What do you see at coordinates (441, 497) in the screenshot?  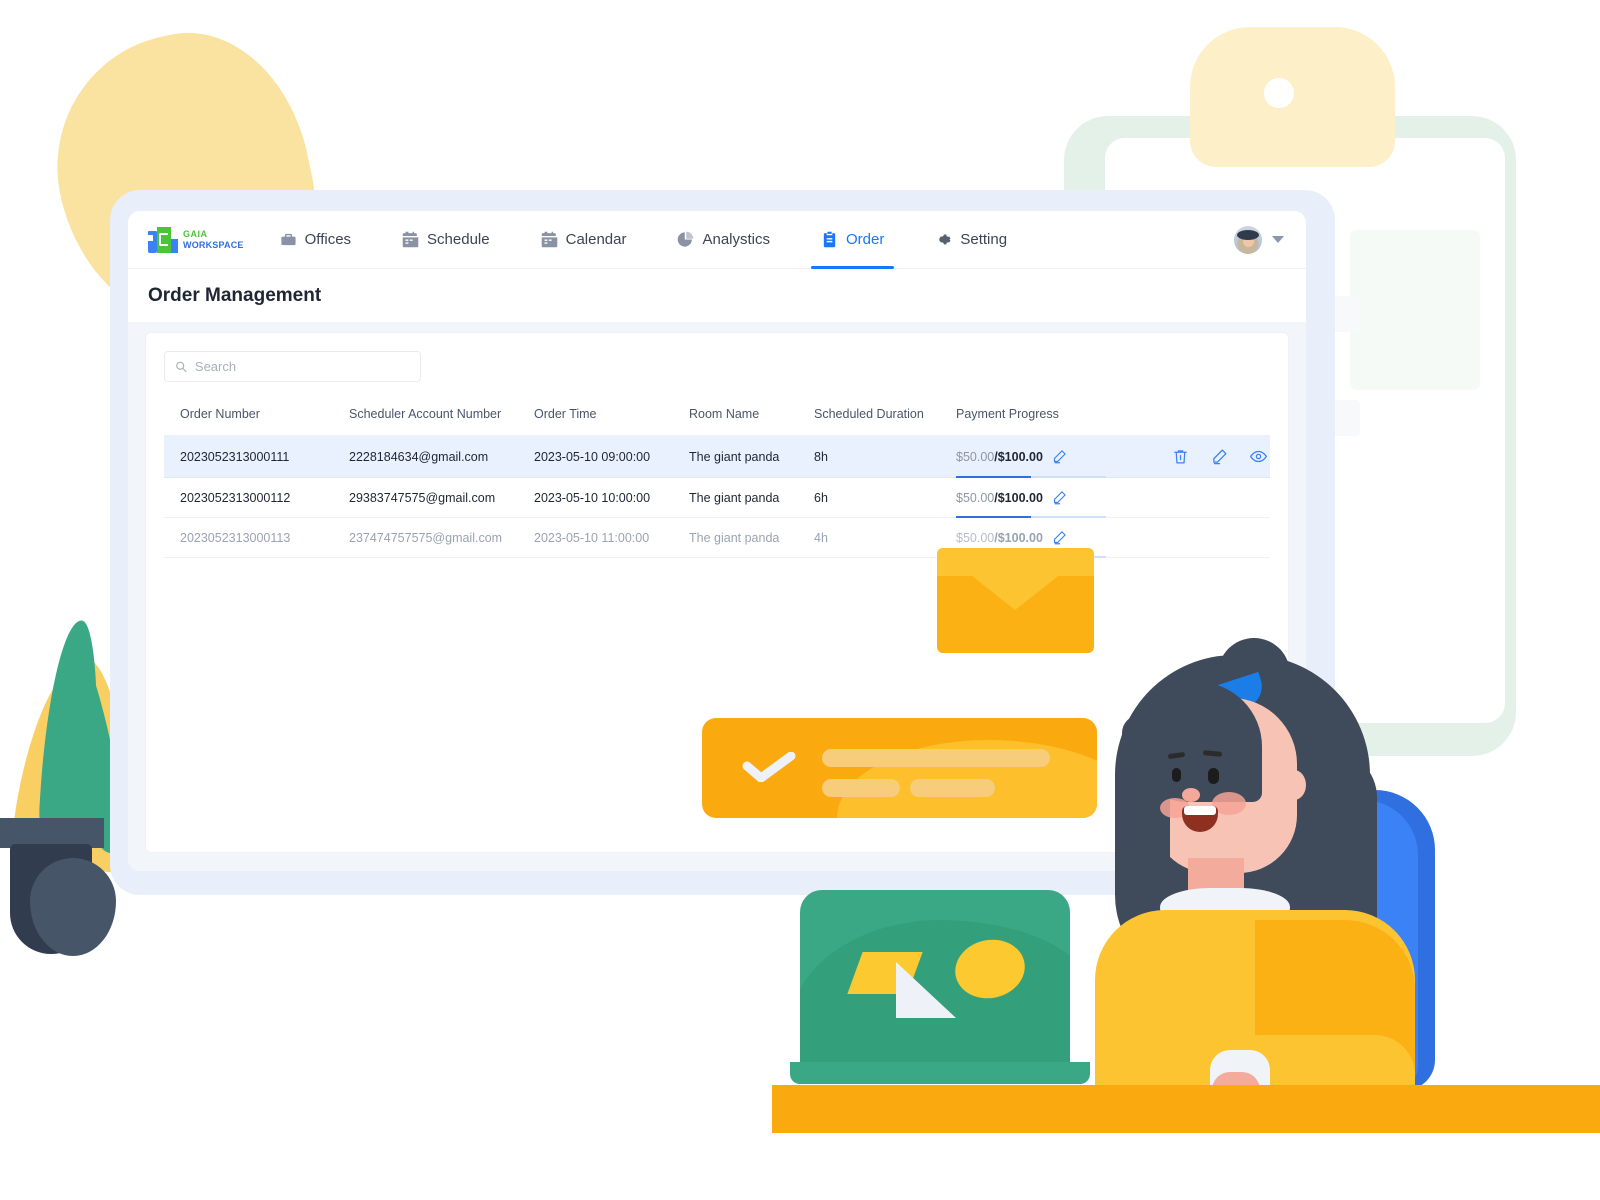 I see `cell-account: 29383747575@gmail.com` at bounding box center [441, 497].